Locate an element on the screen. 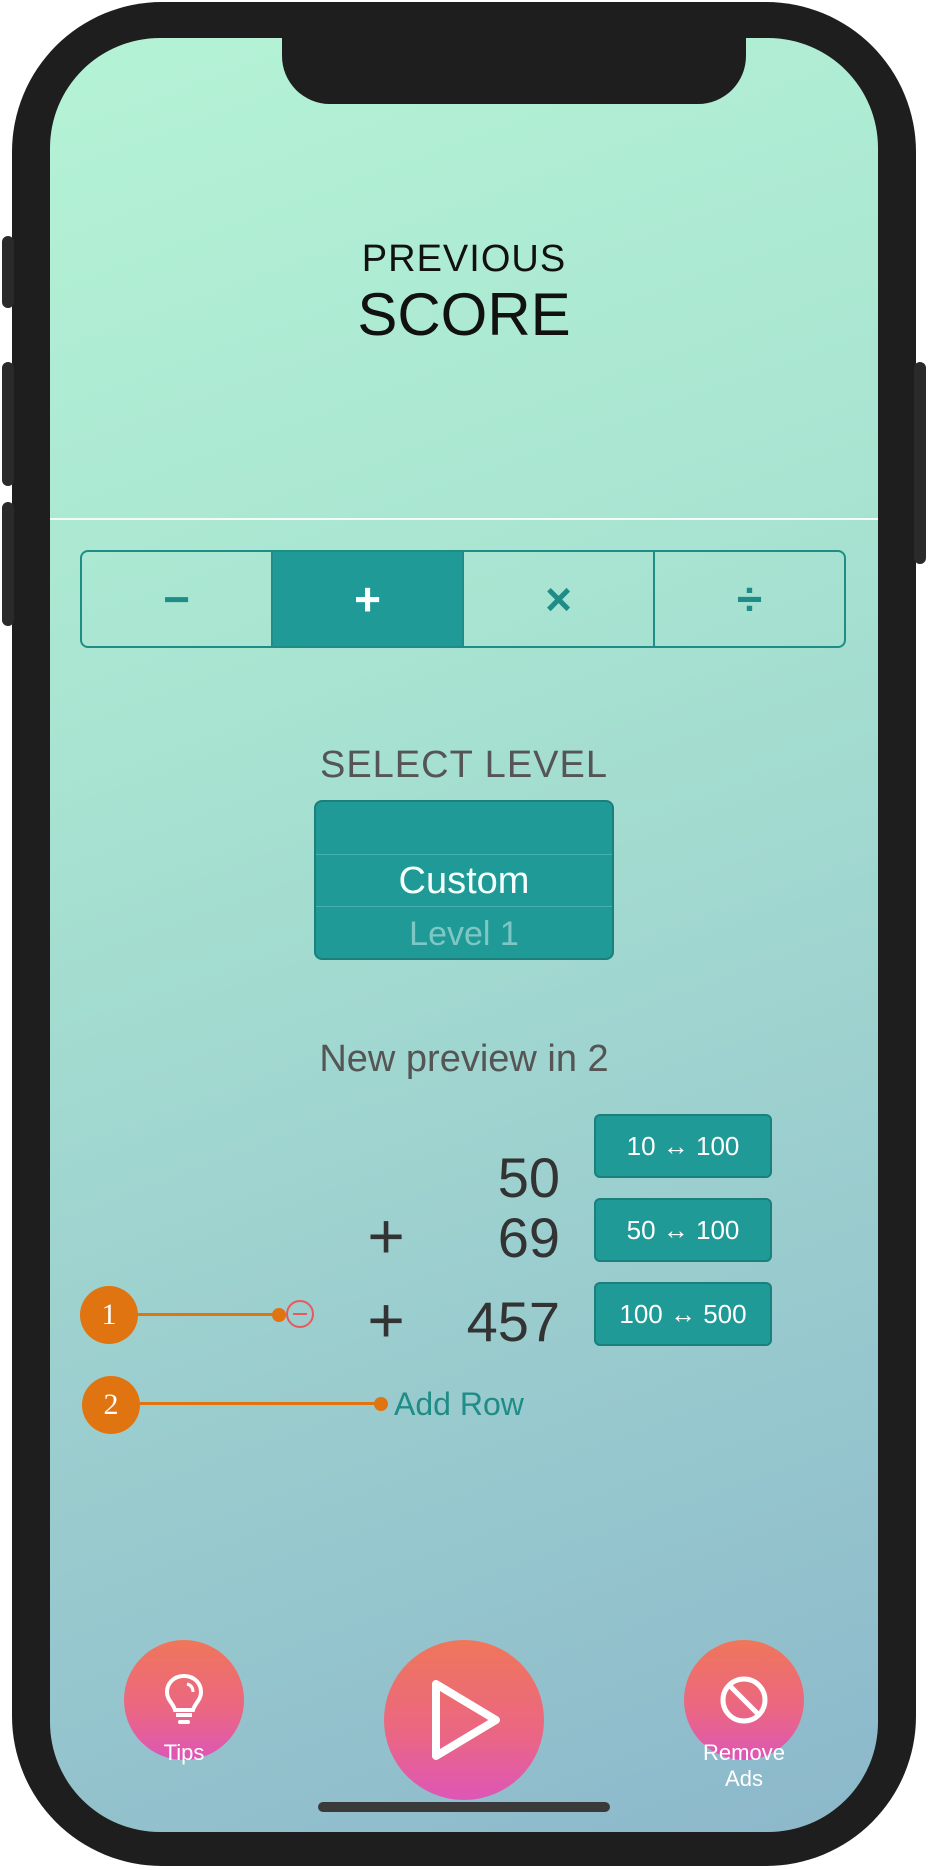 This screenshot has width=928, height=1870. range-button: 10 ↔ 100 is located at coordinates (683, 1146).